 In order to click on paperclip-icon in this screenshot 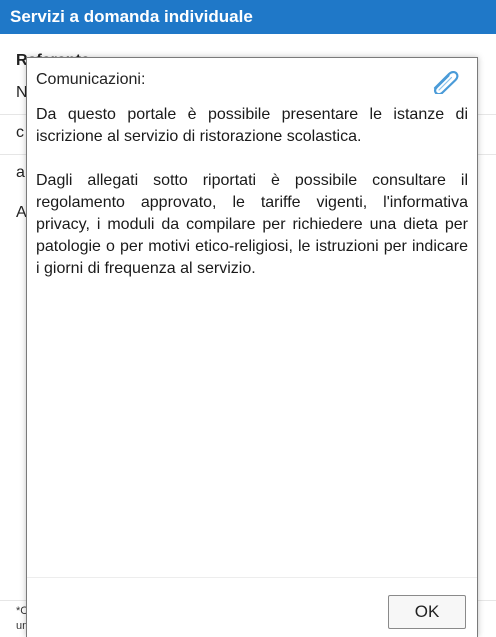, I will do `click(445, 81)`.